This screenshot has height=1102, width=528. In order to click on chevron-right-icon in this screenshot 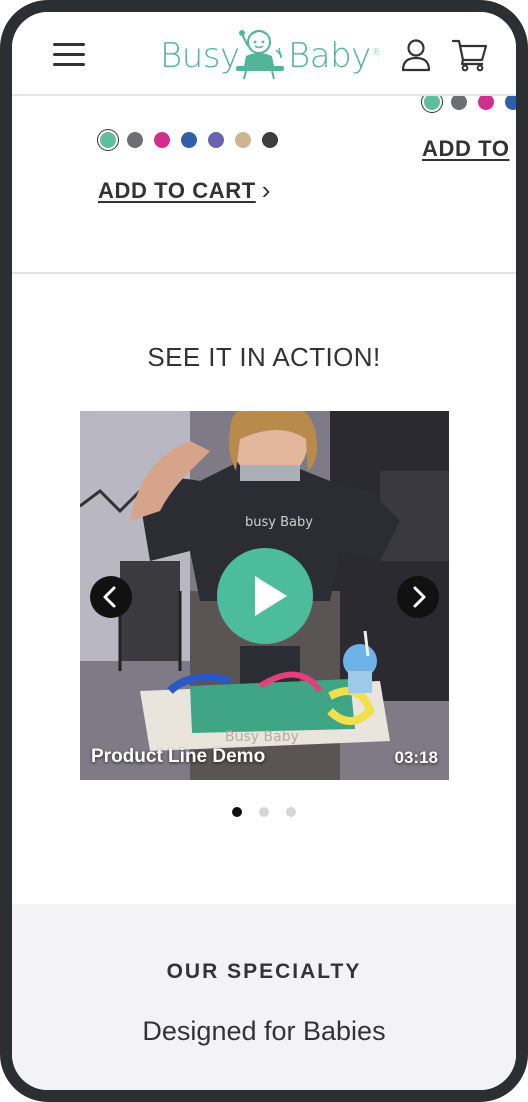, I will do `click(419, 597)`.